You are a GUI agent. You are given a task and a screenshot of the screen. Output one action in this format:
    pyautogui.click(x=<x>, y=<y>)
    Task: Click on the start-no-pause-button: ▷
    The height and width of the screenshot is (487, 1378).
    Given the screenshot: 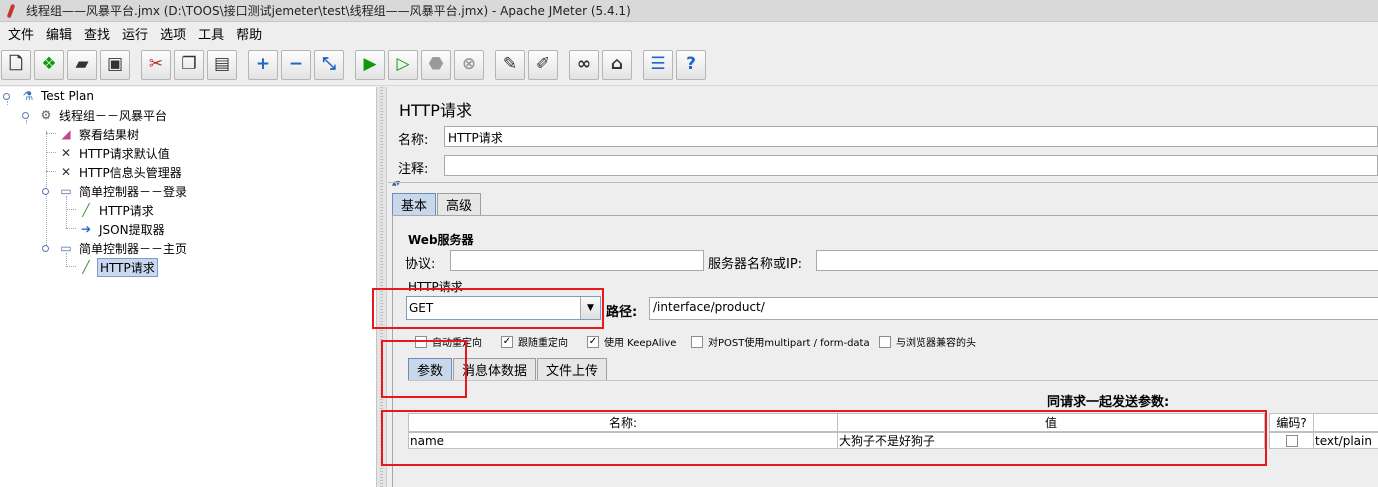 What is the action you would take?
    pyautogui.click(x=403, y=64)
    